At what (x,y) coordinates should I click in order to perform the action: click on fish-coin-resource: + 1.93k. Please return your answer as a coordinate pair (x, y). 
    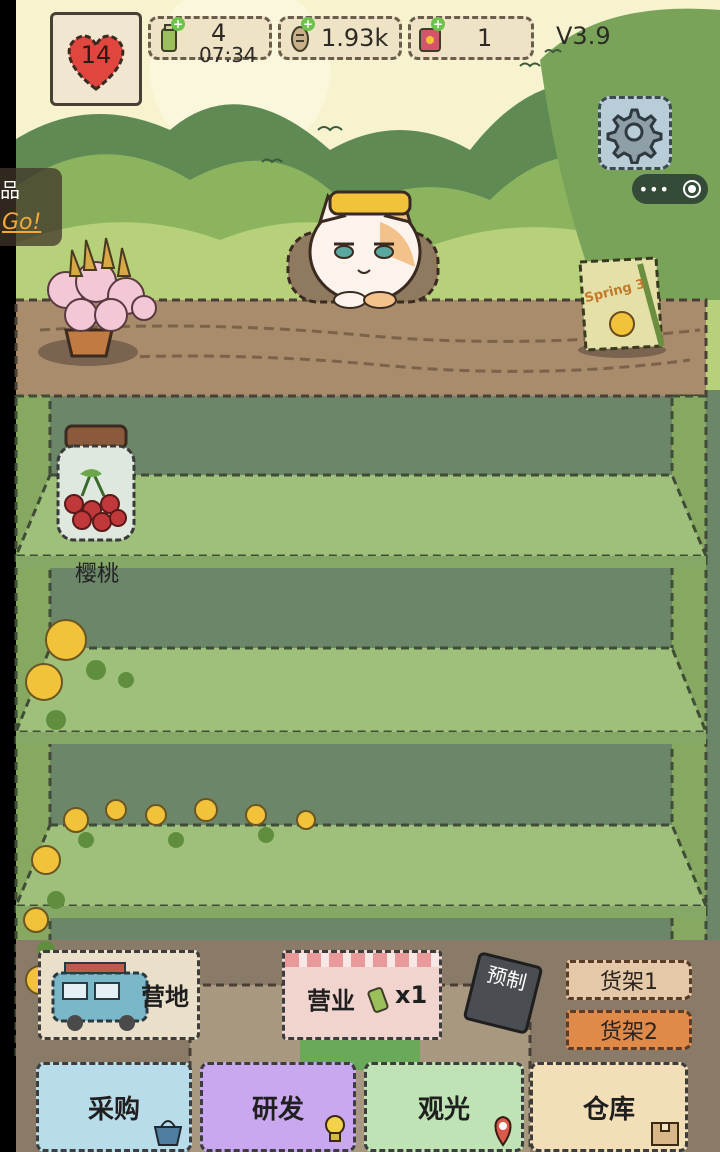
    Looking at the image, I should click on (340, 38).